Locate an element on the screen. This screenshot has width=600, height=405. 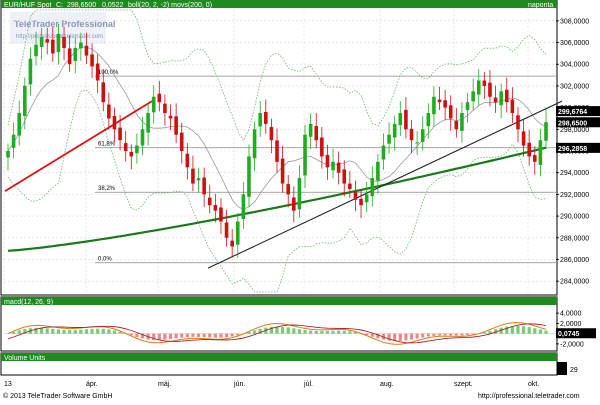
change-value: 0,0522 is located at coordinates (113, 5).